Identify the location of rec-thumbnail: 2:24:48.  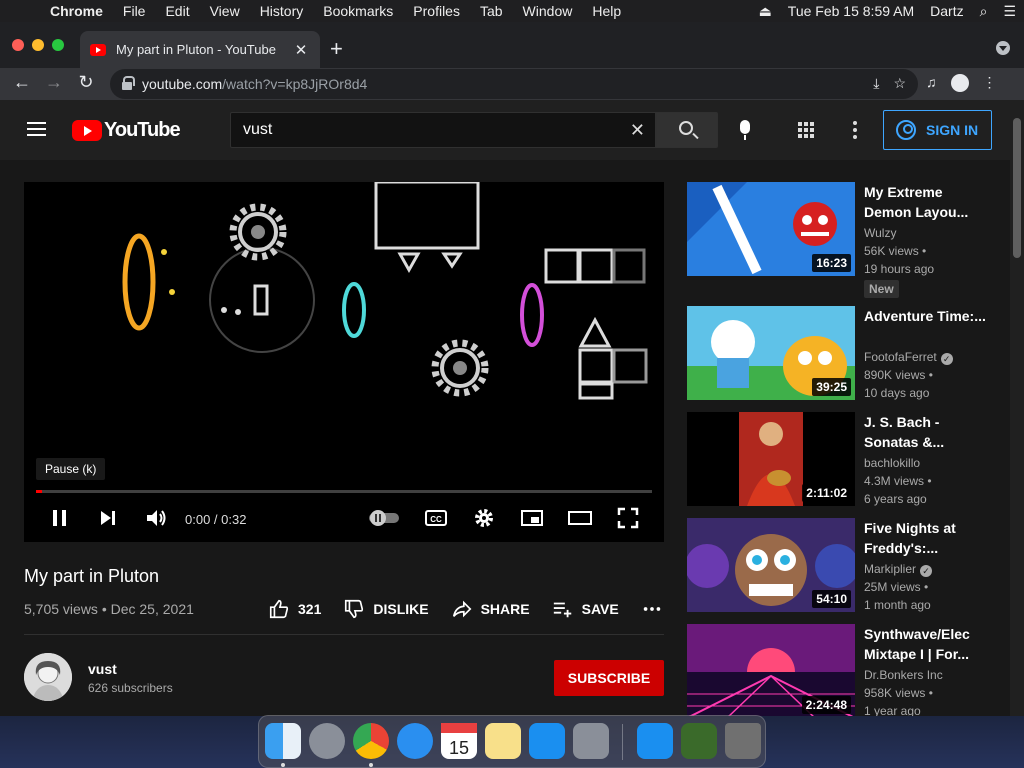
(771, 670).